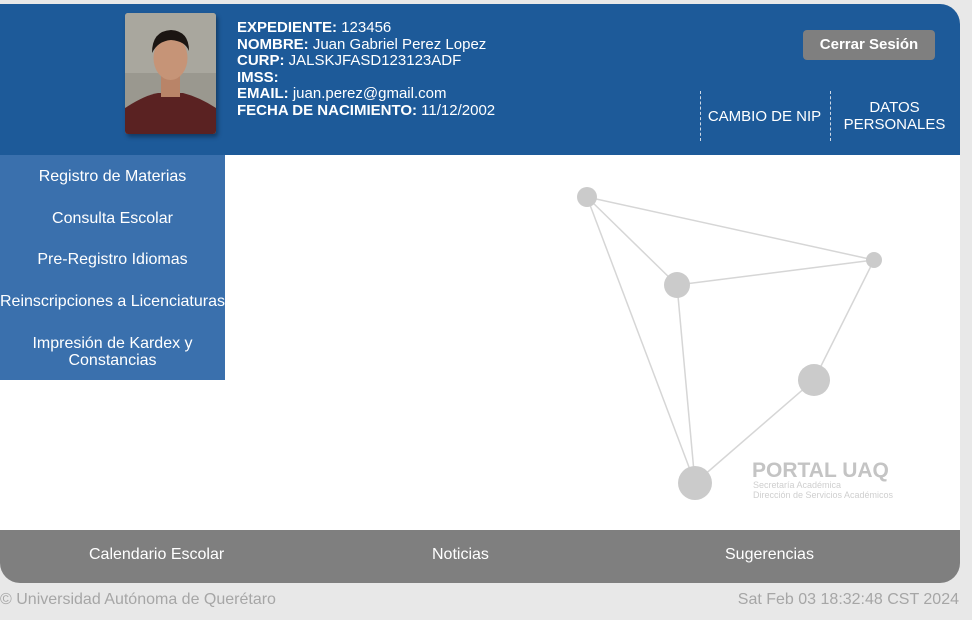 The image size is (972, 620). I want to click on current-datetime: Sat Feb 03 18:32:48 CST 2024, so click(848, 599).